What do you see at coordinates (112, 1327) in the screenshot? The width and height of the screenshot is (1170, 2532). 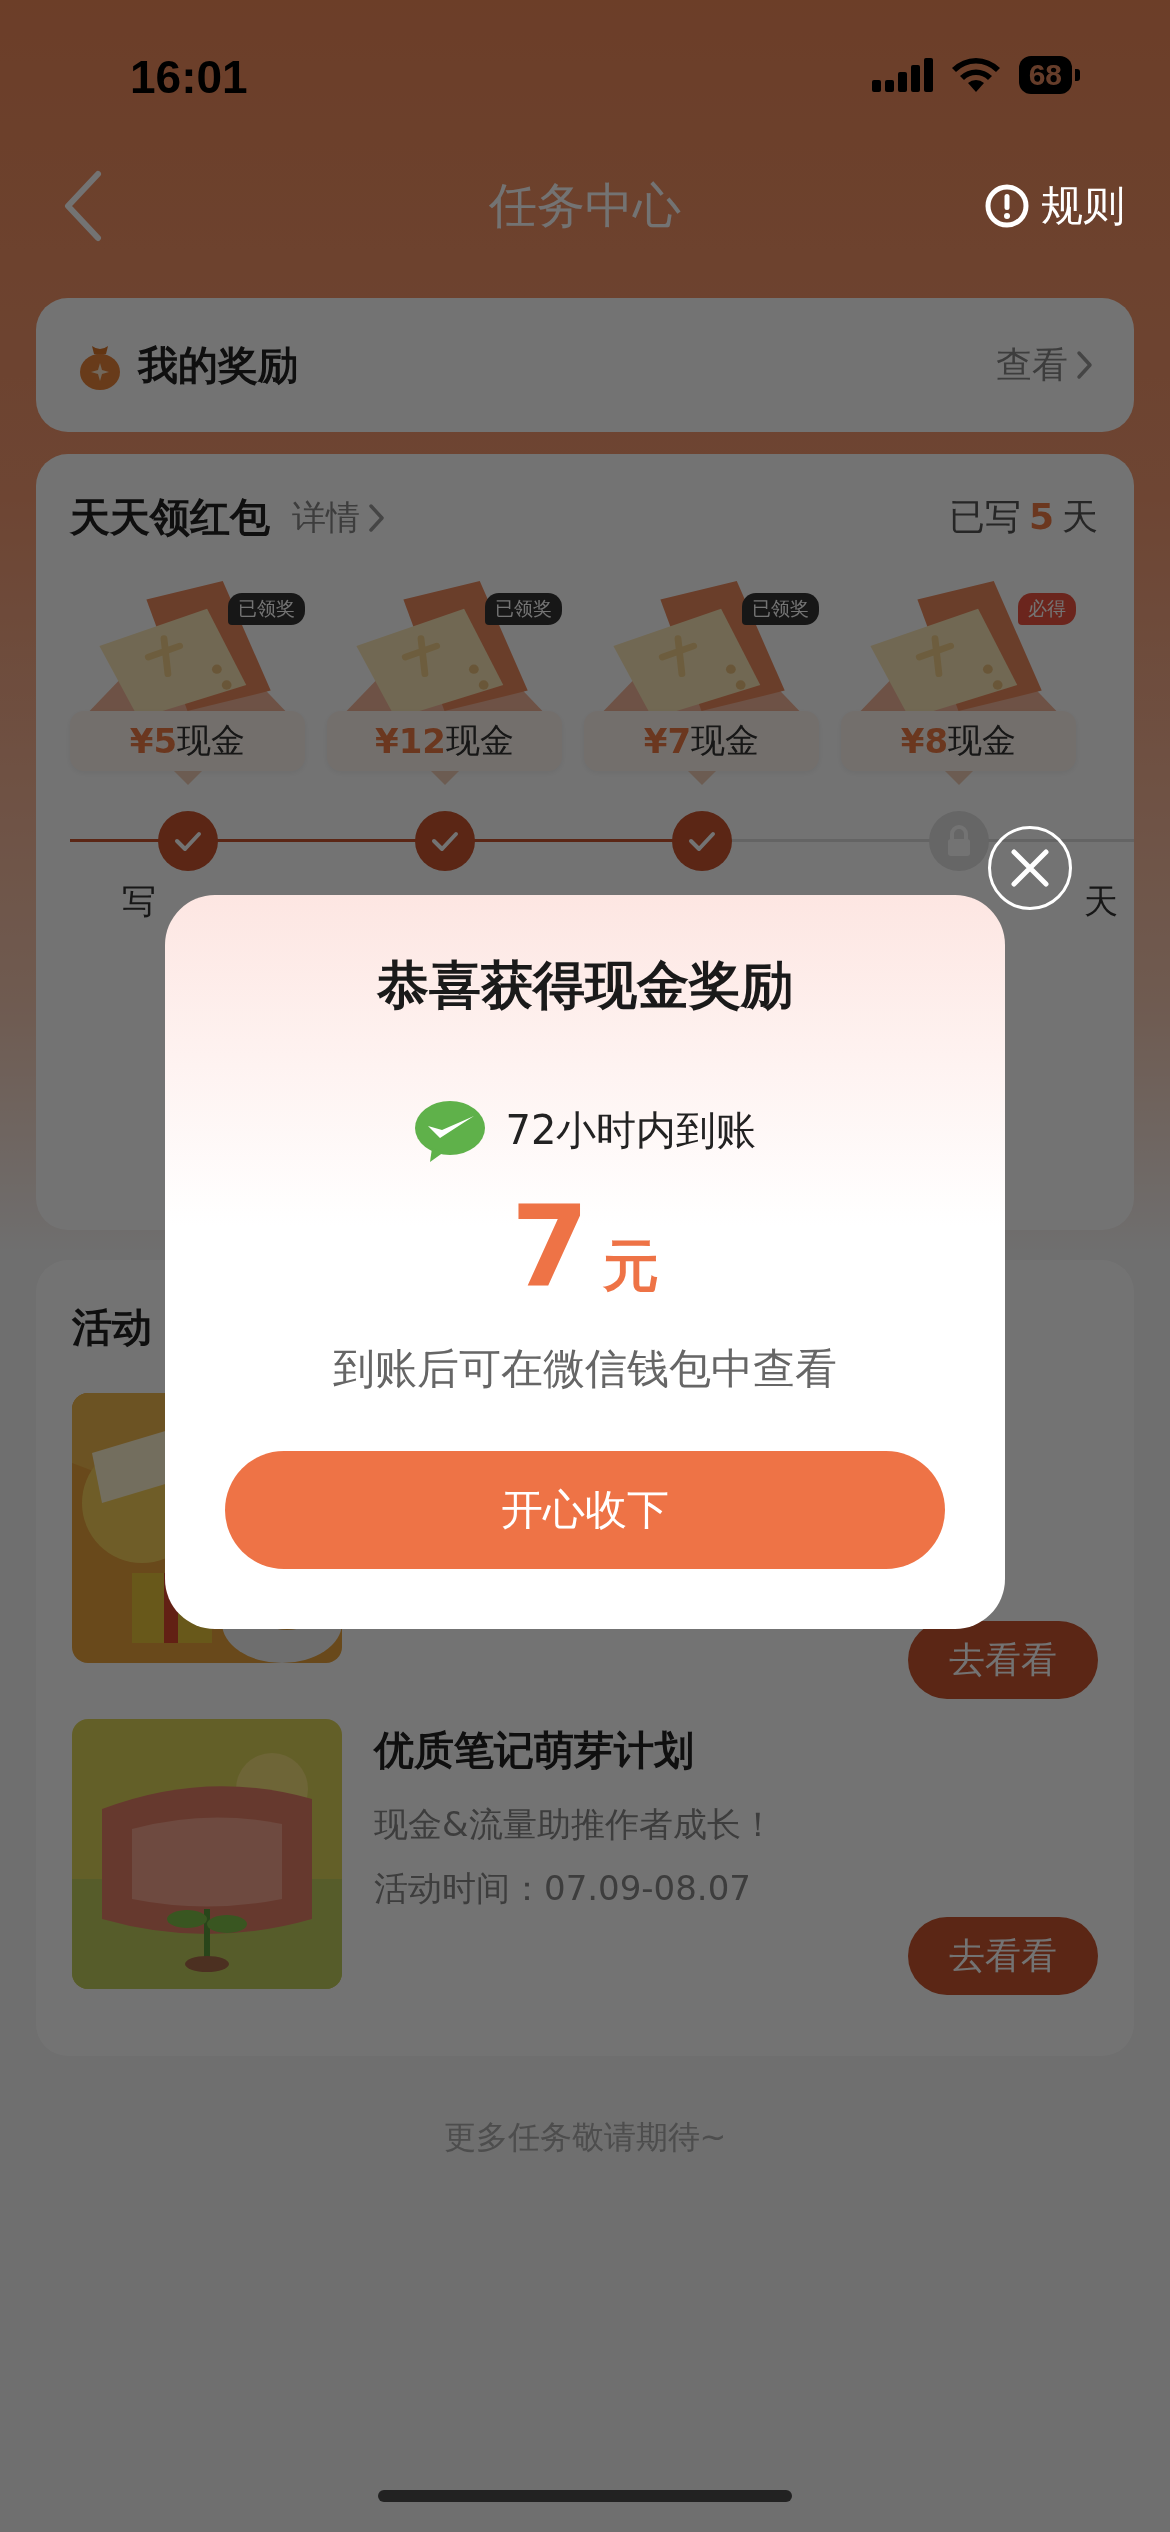 I see `section-title: 活动` at bounding box center [112, 1327].